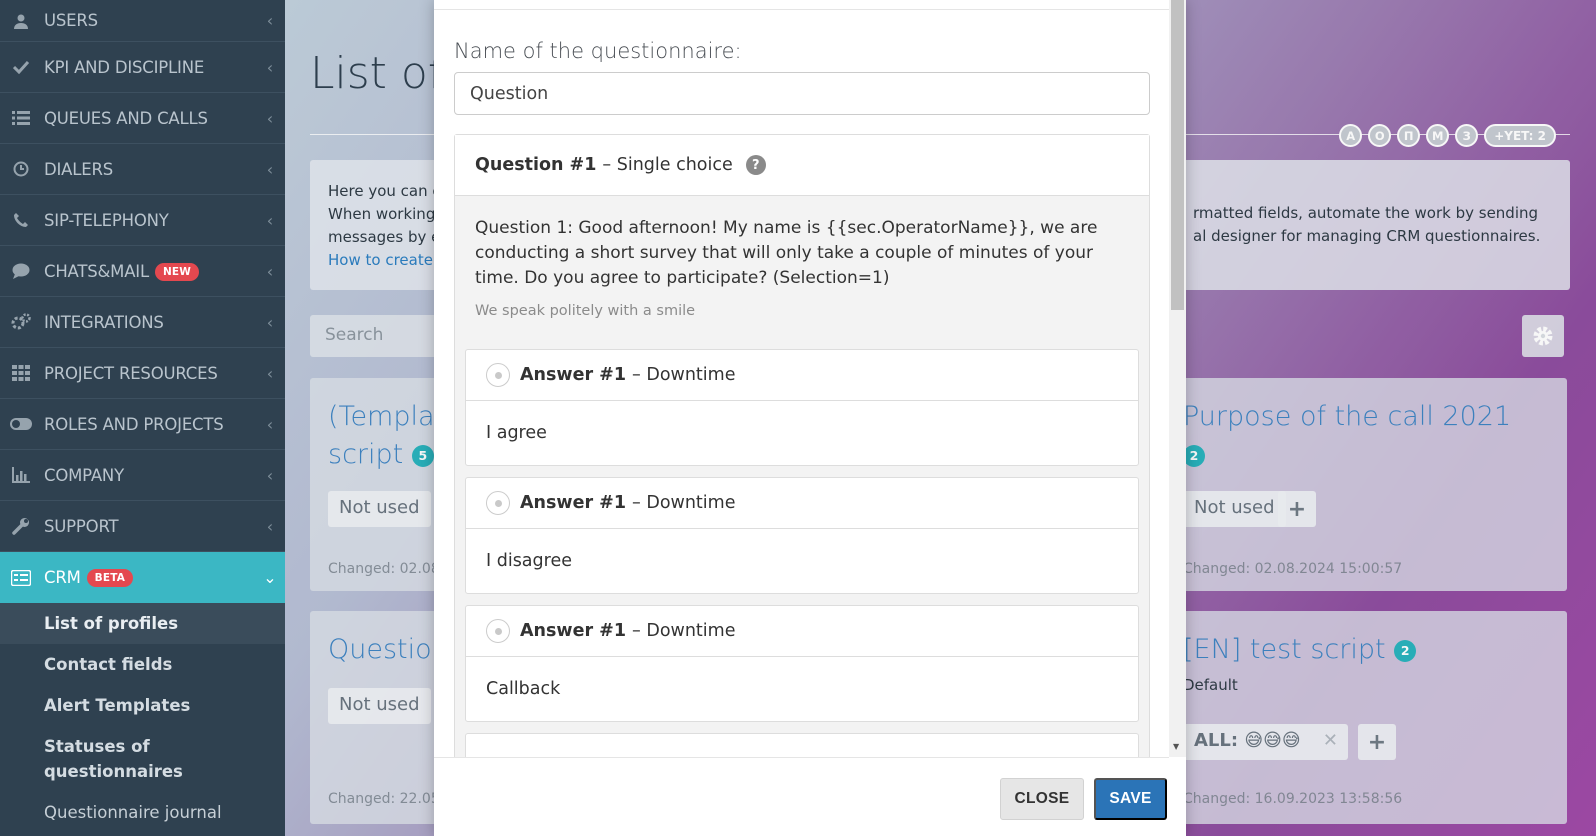 Image resolution: width=1596 pixels, height=836 pixels. What do you see at coordinates (126, 118) in the screenshot?
I see `sidebar-item-label: QUEUES AND CALLS` at bounding box center [126, 118].